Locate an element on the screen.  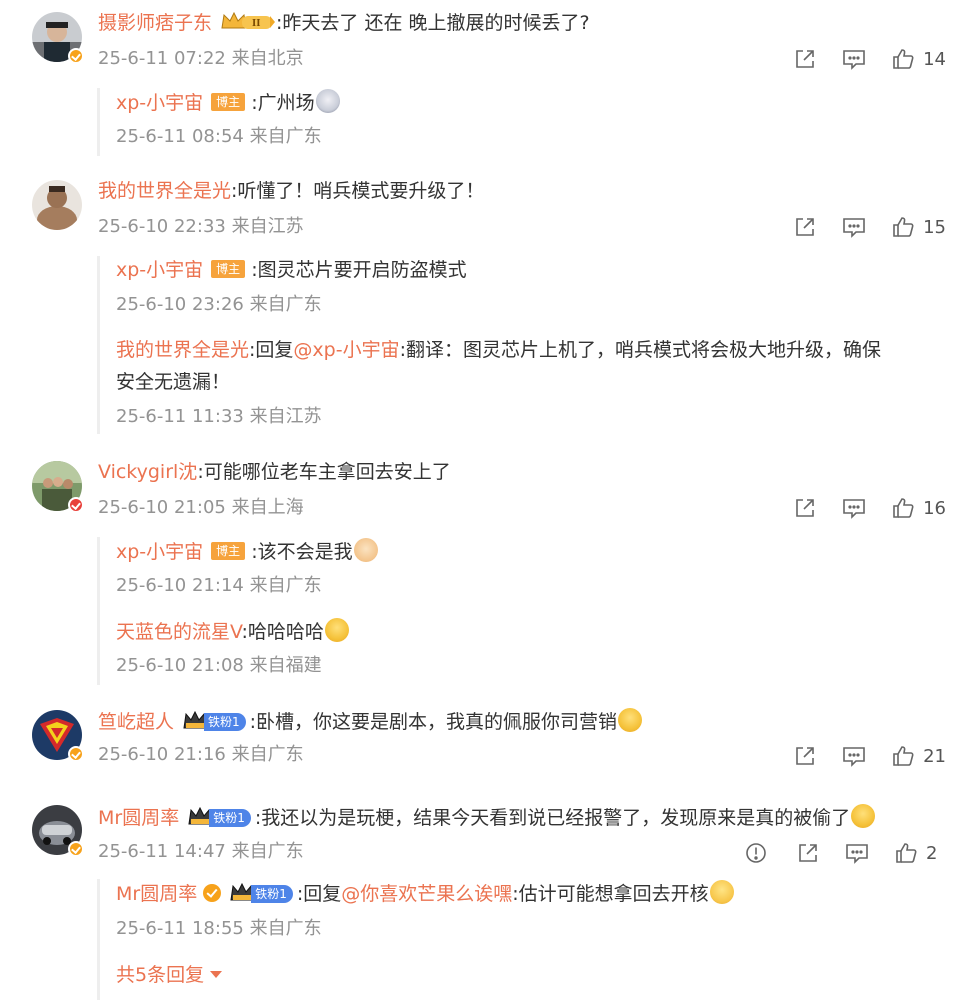
comment-text: :卧槽，你这要是剧本，我真的佩服你司营销 is located at coordinates (433, 722).